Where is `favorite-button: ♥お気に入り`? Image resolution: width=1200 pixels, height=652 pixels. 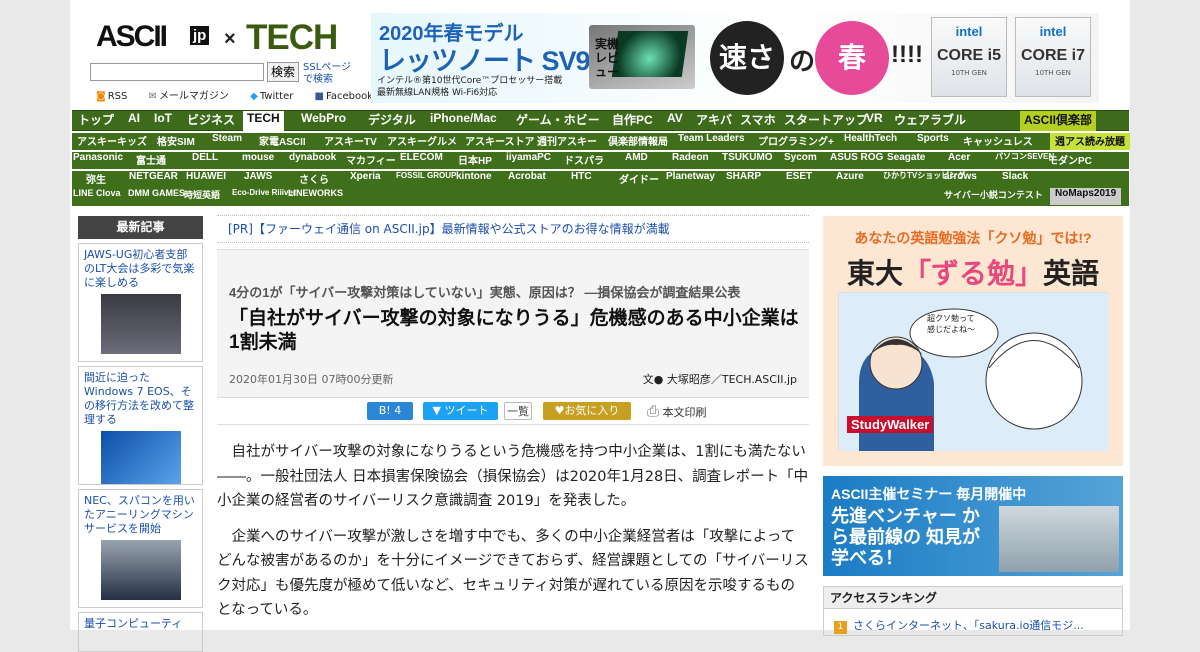
favorite-button: ♥お気に入り is located at coordinates (587, 411).